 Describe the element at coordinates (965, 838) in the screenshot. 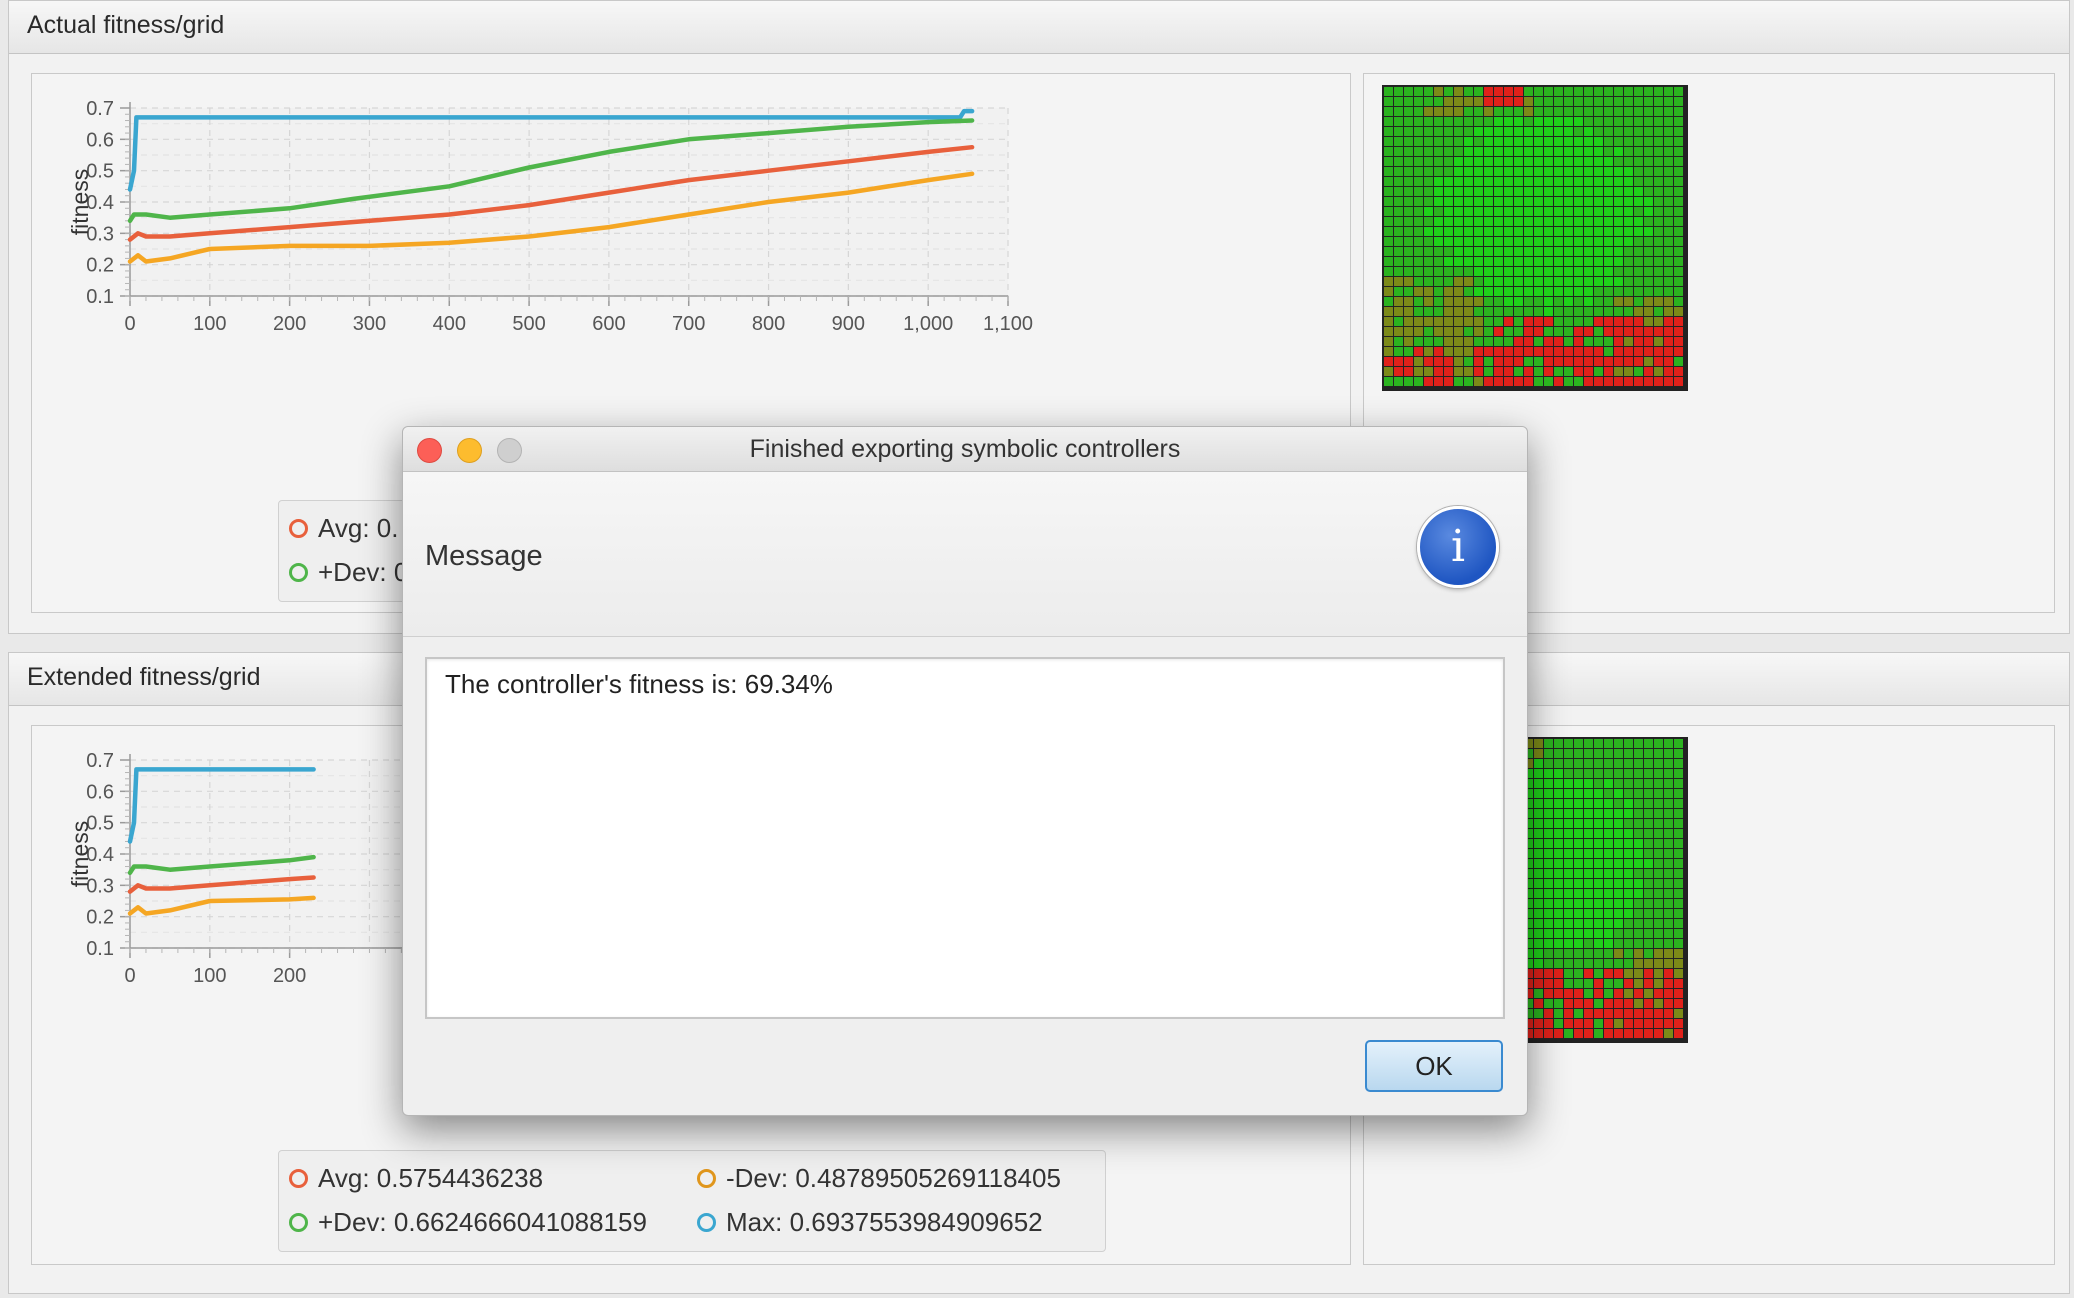

I see `dialog-message-area: The controller's fitness is: 69.34%` at that location.